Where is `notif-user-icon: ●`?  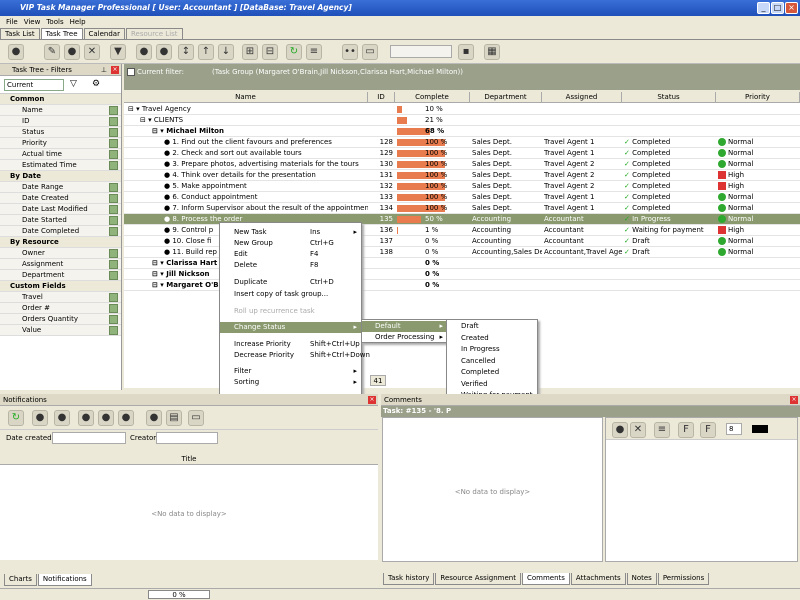
notif-user-icon: ● is located at coordinates (154, 418).